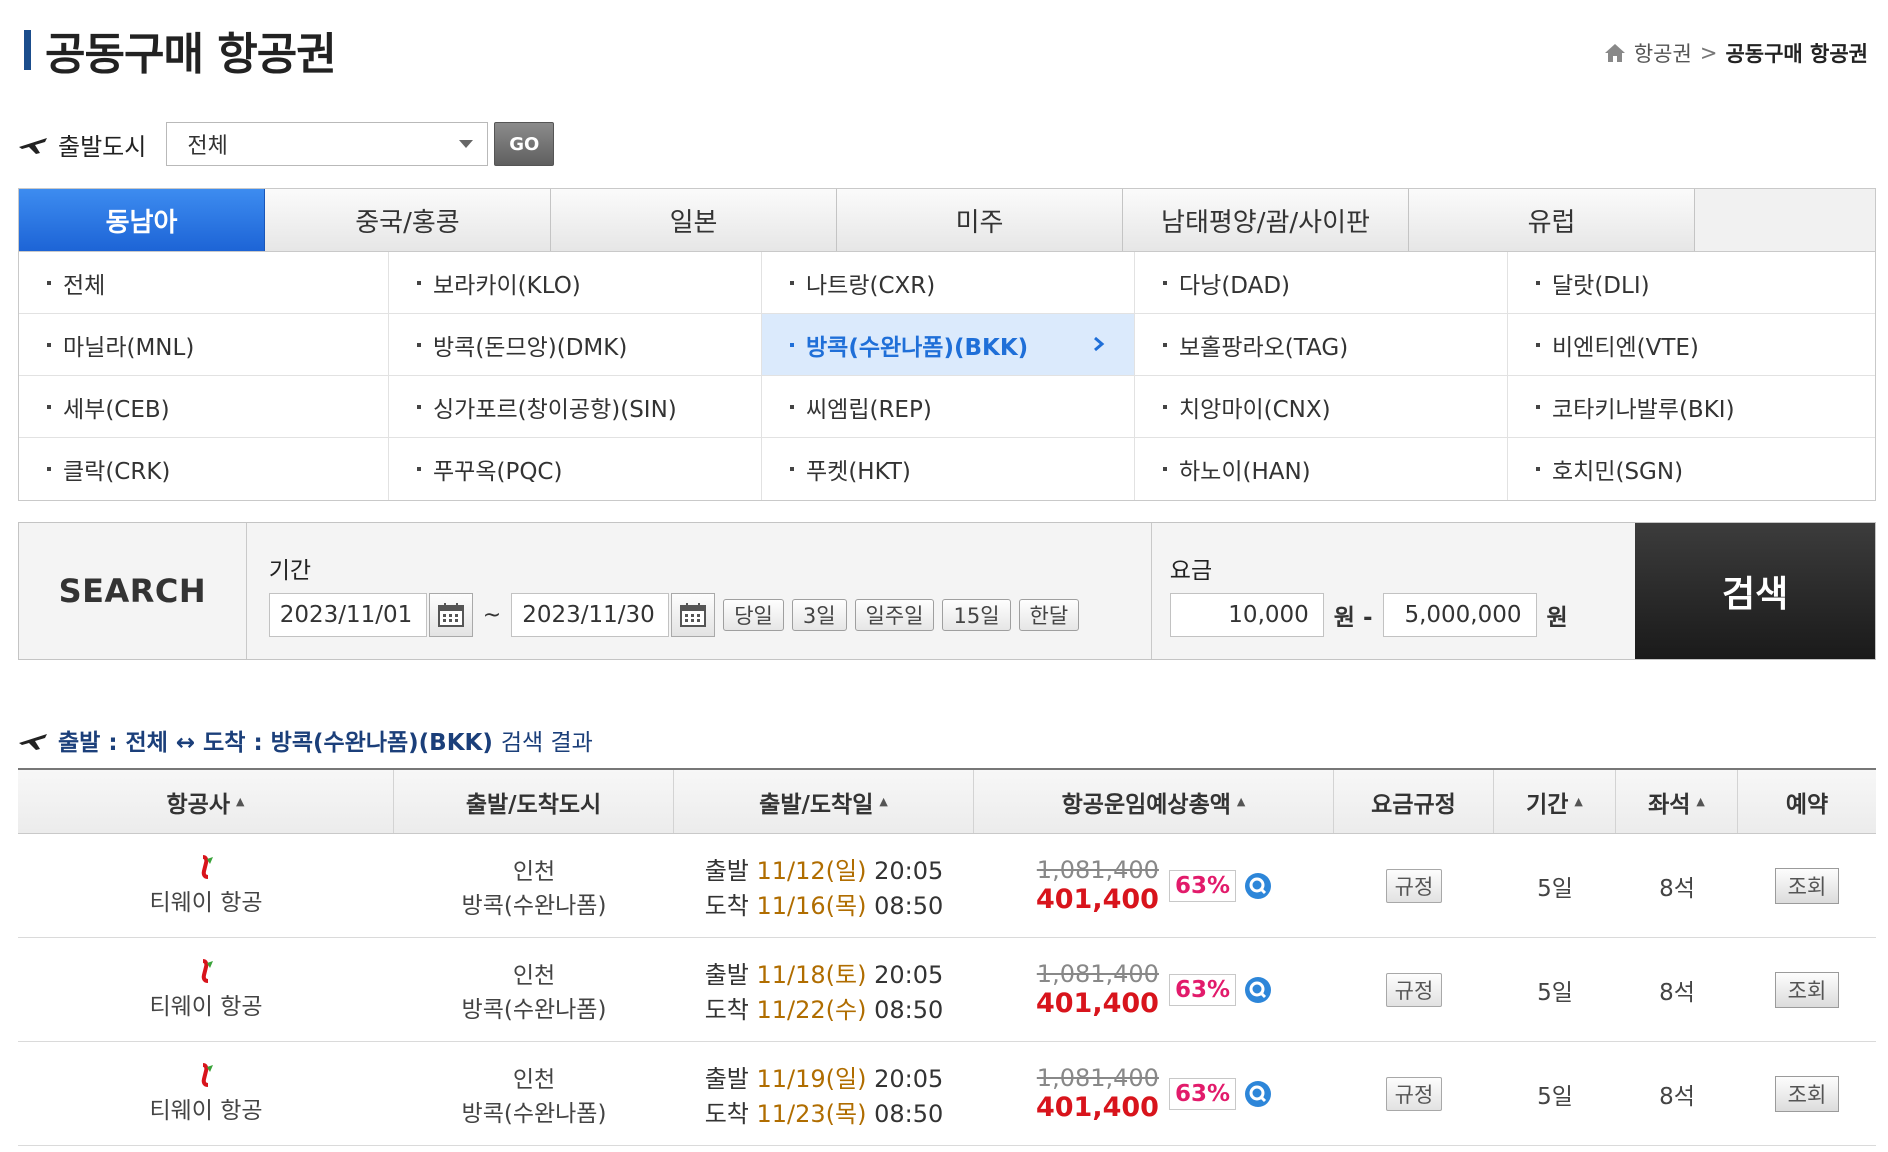 This screenshot has height=1152, width=1888. I want to click on quick-range-3days-button: 3일, so click(819, 615).